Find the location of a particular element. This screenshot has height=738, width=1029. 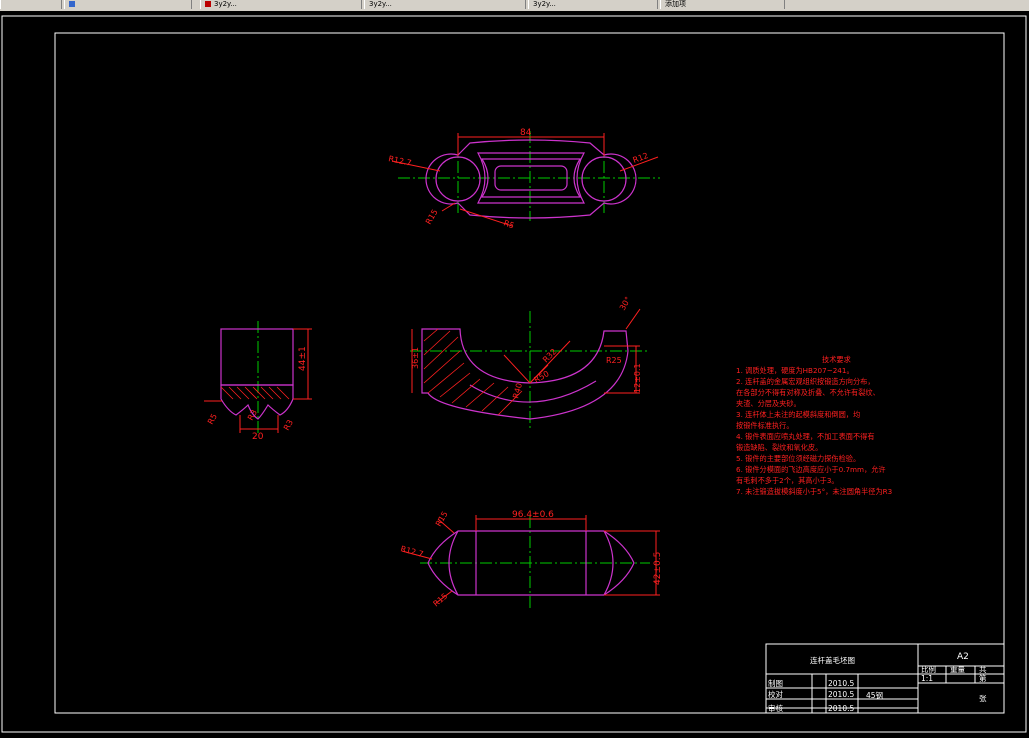

weight-label: 重量 is located at coordinates (957, 669).